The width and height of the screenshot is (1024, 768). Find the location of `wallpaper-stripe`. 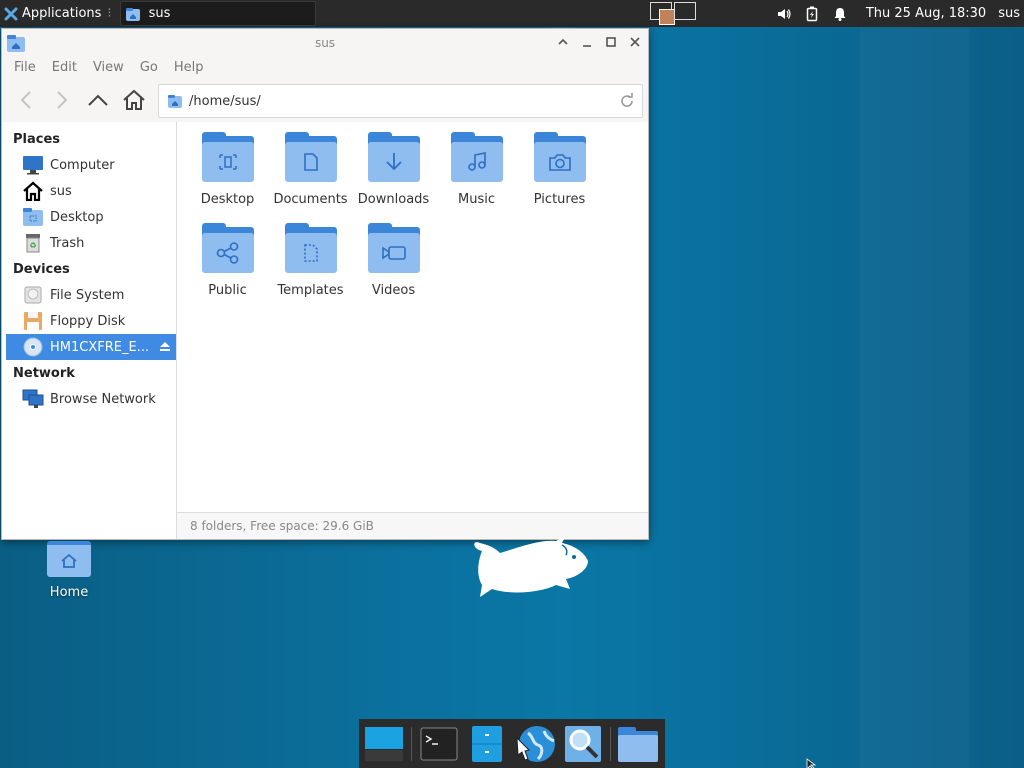

wallpaper-stripe is located at coordinates (915, 398).